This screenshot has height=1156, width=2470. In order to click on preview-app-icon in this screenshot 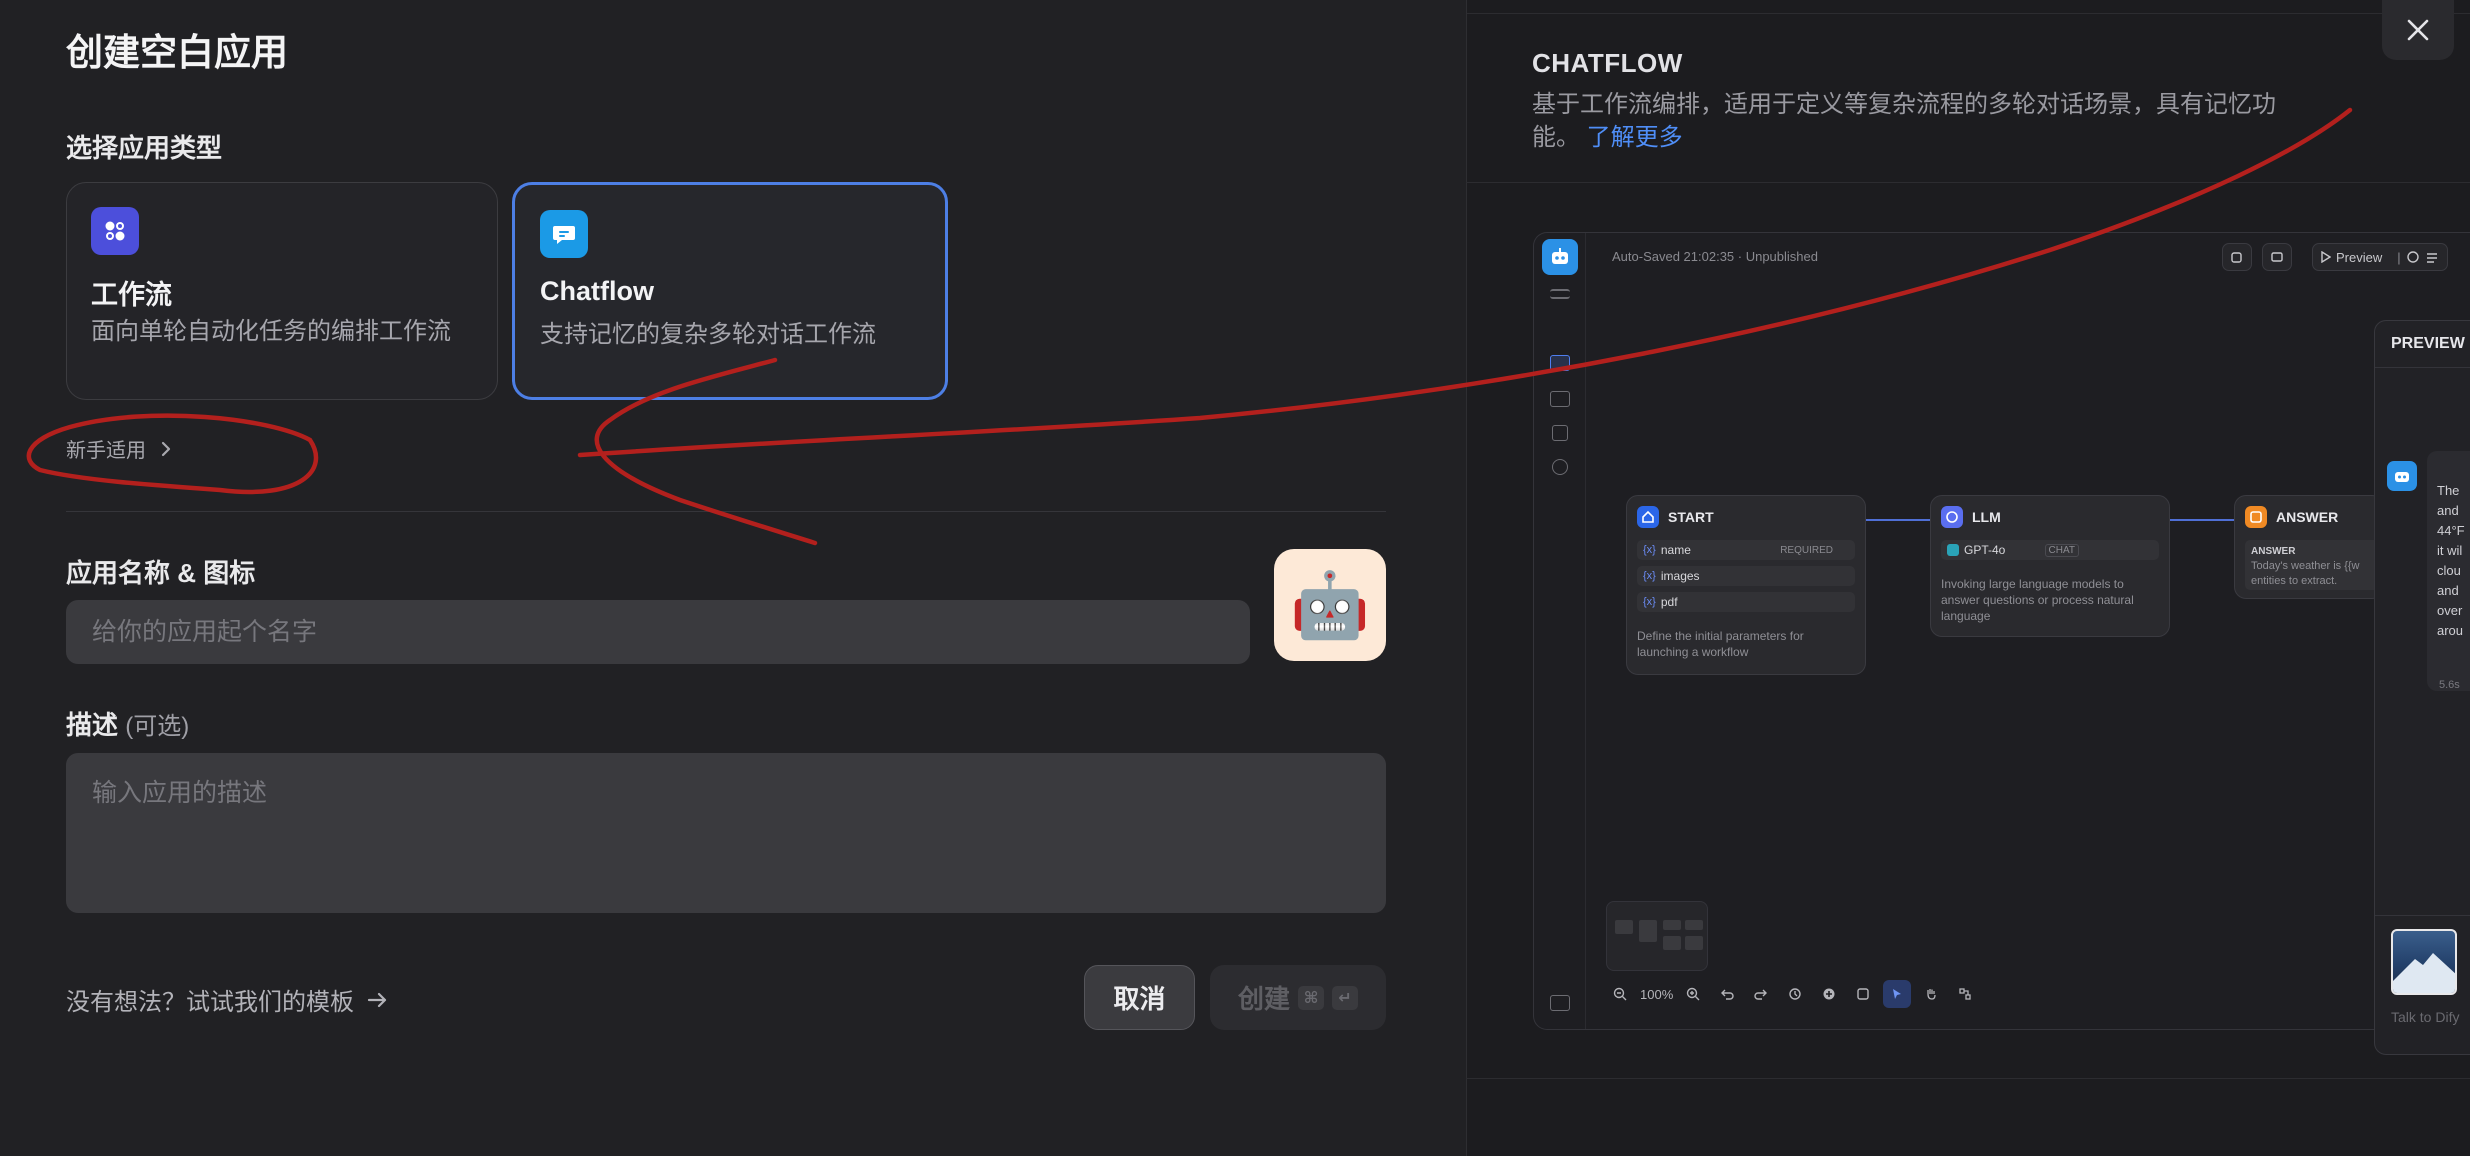, I will do `click(1560, 257)`.